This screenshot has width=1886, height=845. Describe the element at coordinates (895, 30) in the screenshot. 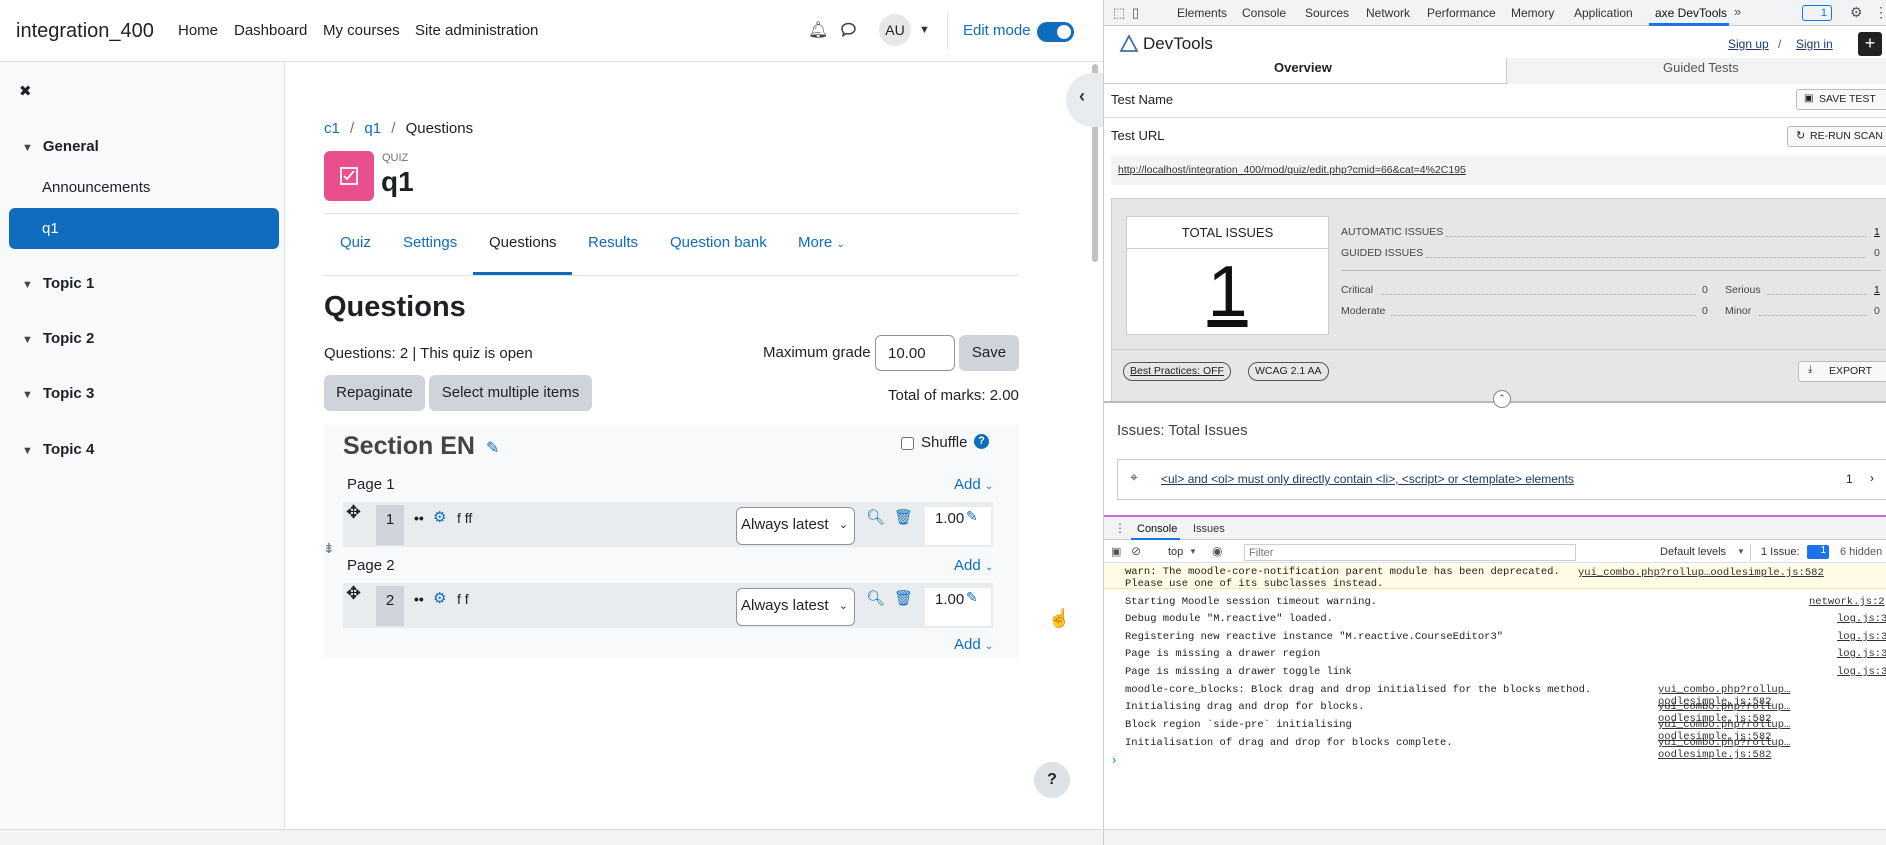

I see `user-avatar: AU` at that location.